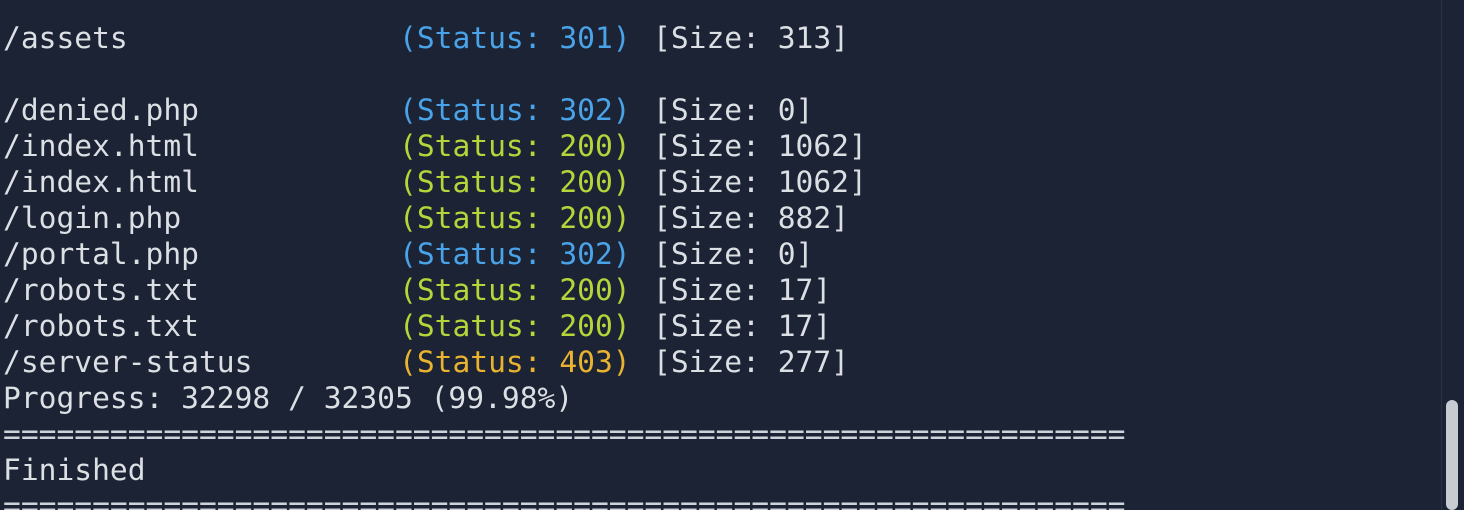 The height and width of the screenshot is (510, 1464). I want to click on result-row: /server-status (Status: 403) [Size: 277], so click(723, 362).